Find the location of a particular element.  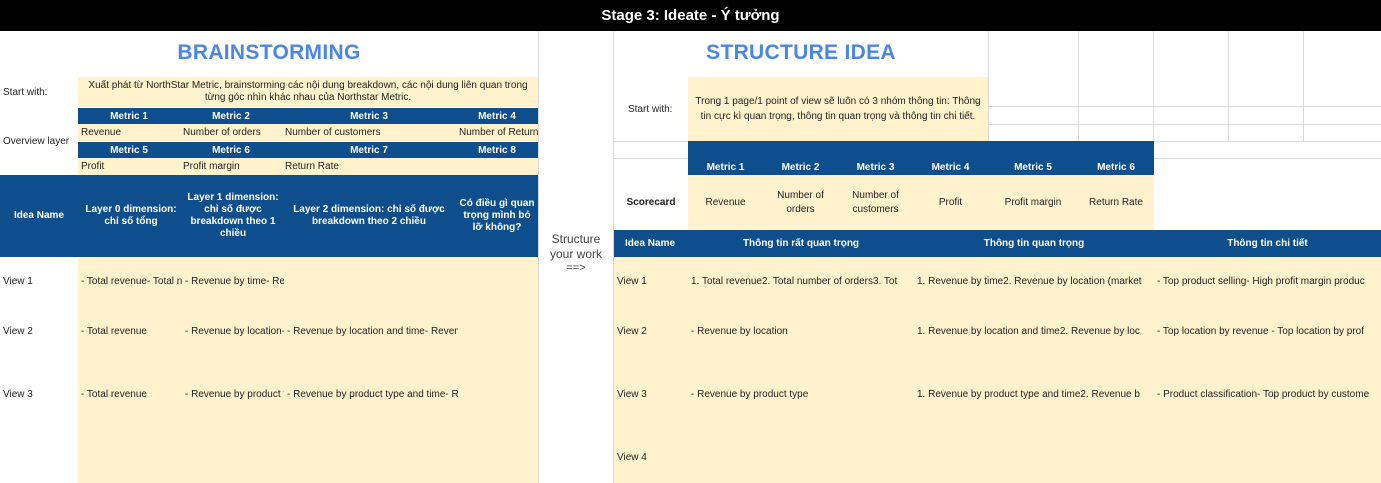

column-header: Layer 0 dimension: chỉ số tổng is located at coordinates (131, 216).